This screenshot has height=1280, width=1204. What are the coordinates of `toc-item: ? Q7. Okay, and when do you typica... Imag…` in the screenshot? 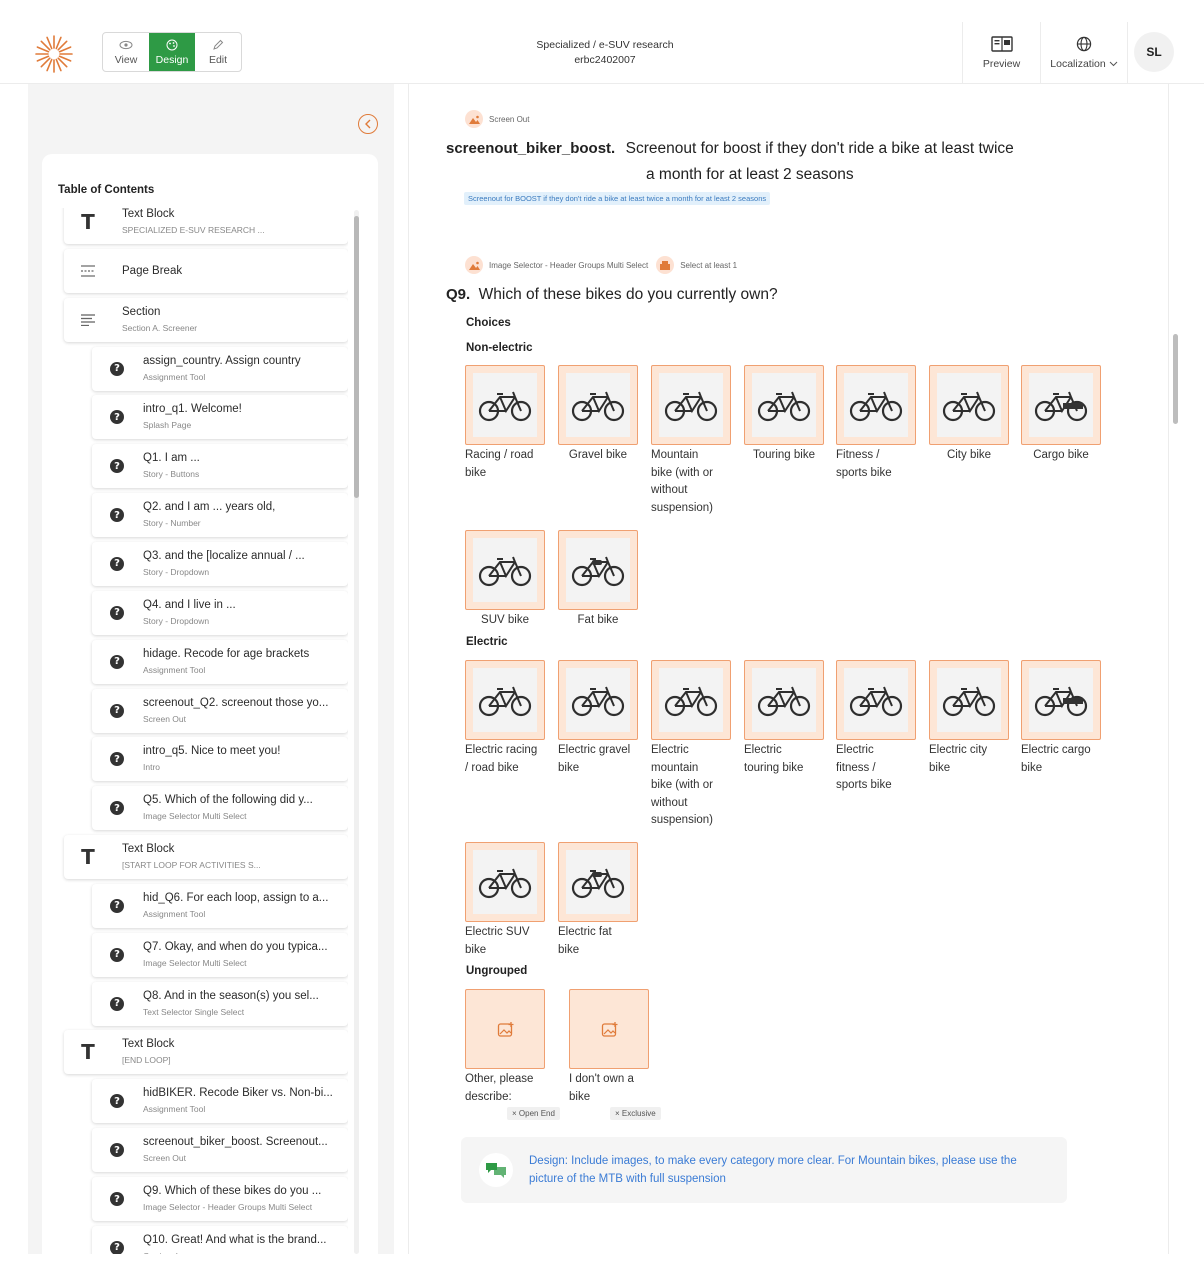 It's located at (220, 954).